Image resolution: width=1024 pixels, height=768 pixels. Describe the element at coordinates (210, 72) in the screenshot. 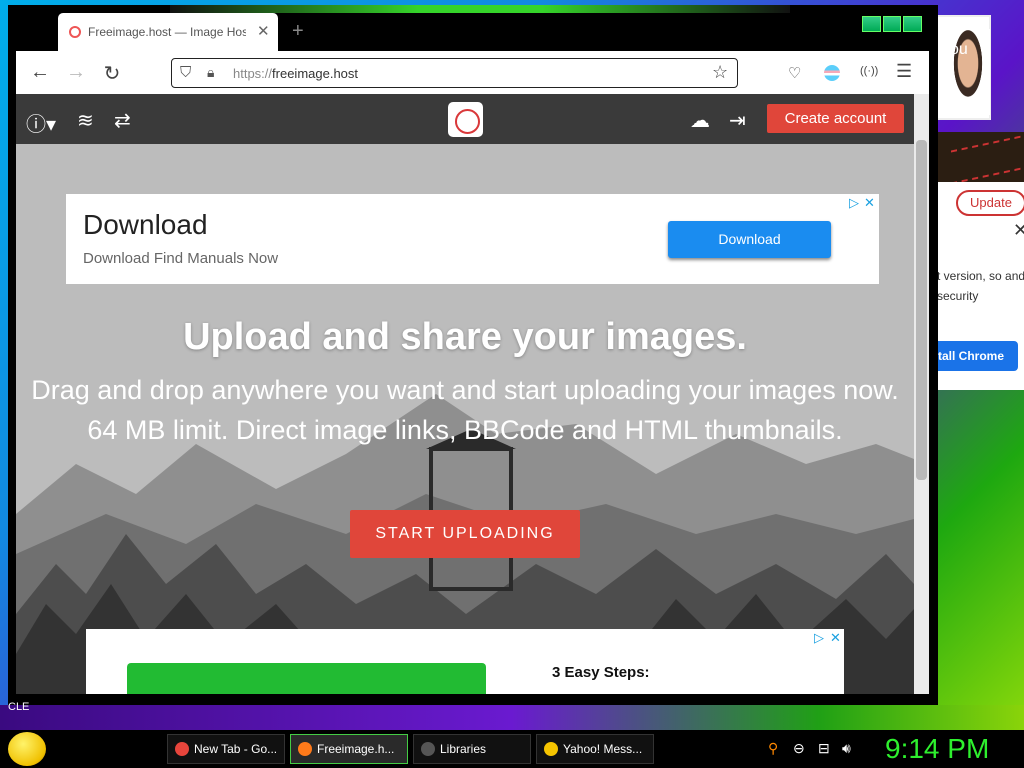

I see `lock-icon: 🔒︎` at that location.